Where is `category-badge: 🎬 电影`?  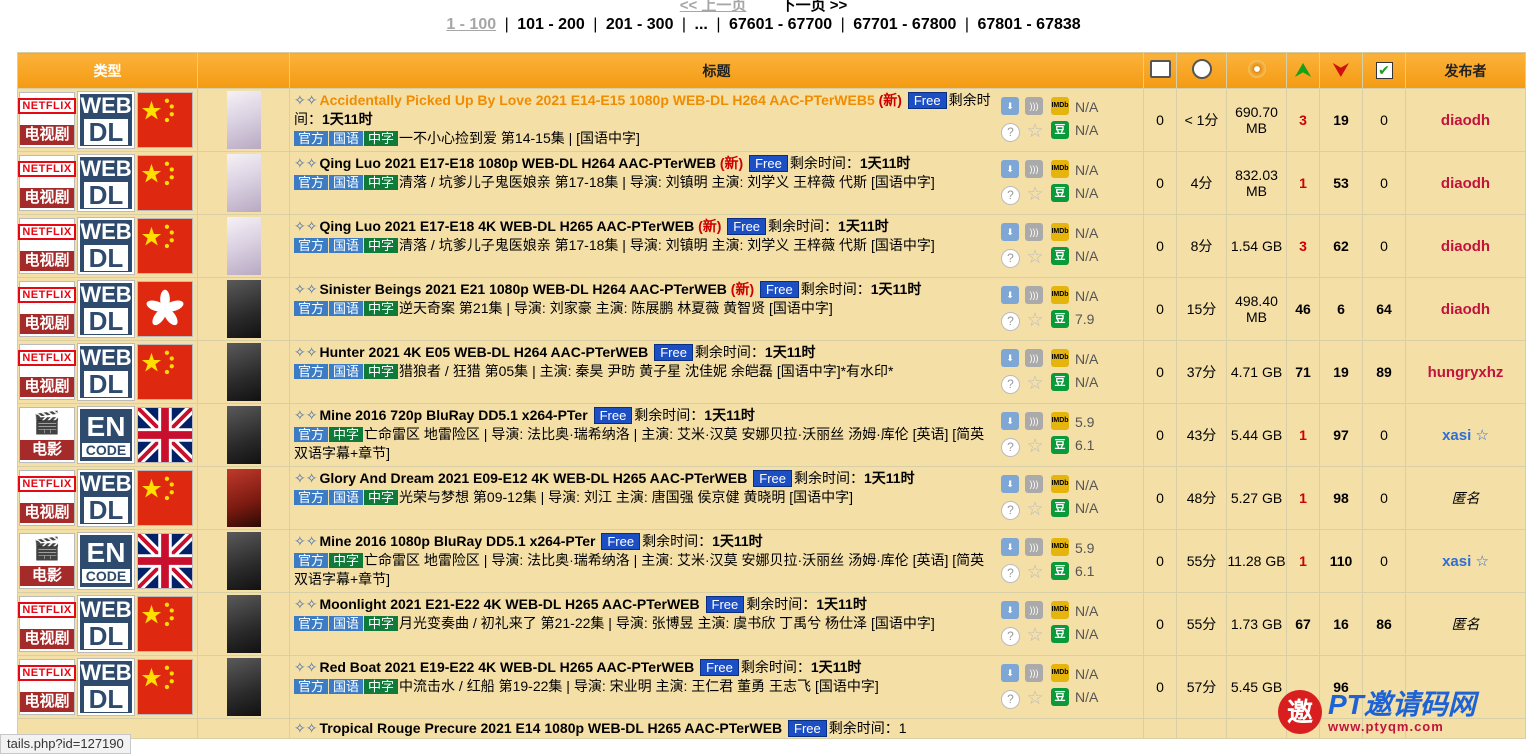 category-badge: 🎬 电影 is located at coordinates (47, 561).